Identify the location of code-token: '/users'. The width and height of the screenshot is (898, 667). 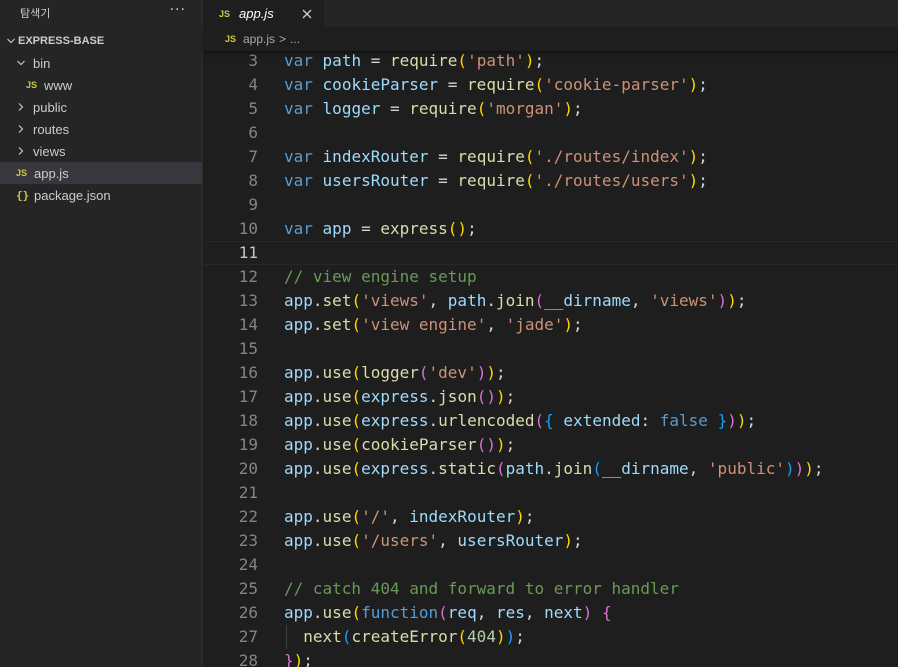
(400, 540).